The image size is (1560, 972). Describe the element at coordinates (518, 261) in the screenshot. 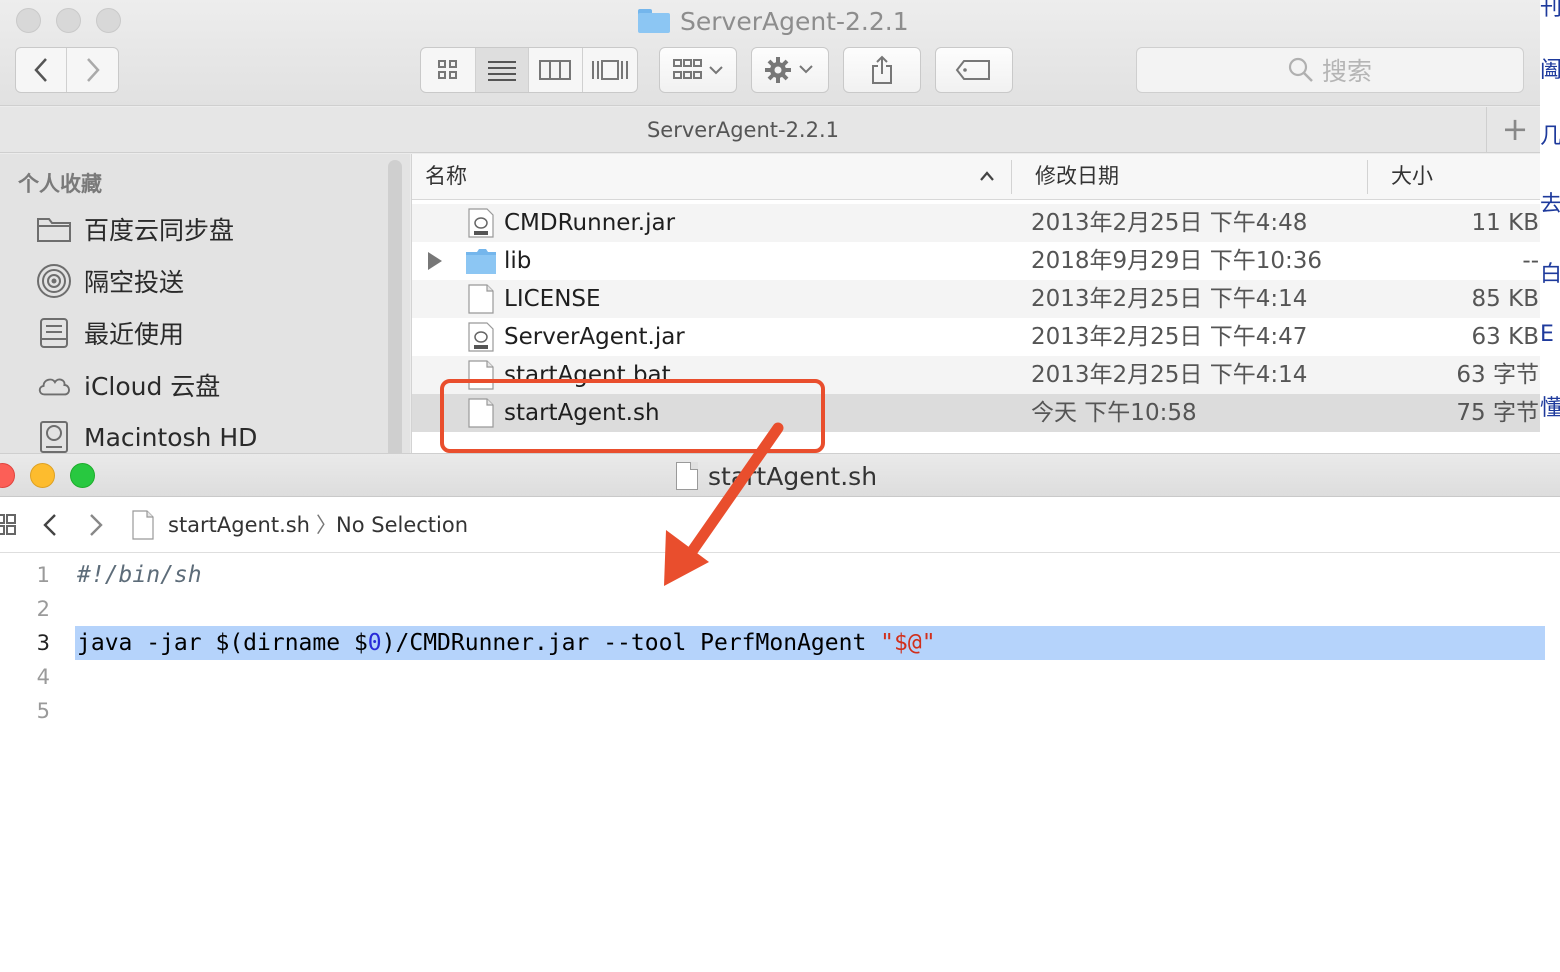

I see `file-name: lib` at that location.